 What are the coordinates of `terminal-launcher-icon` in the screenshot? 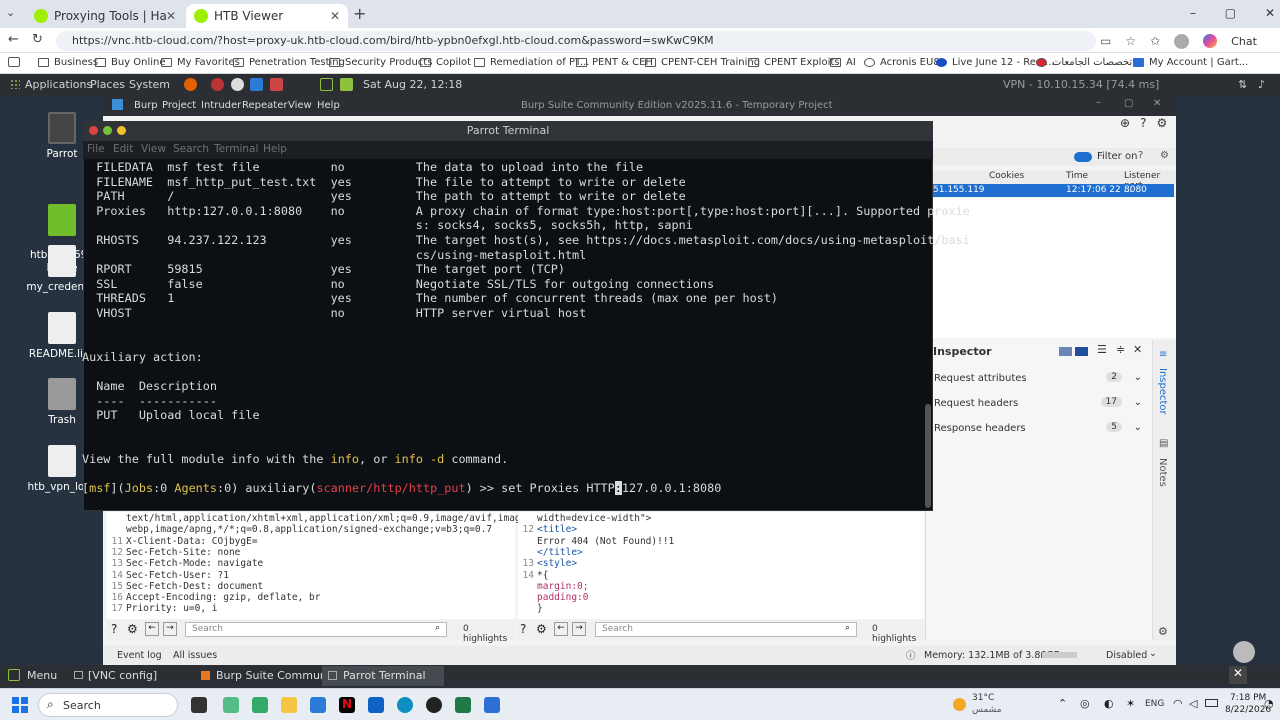 It's located at (326, 84).